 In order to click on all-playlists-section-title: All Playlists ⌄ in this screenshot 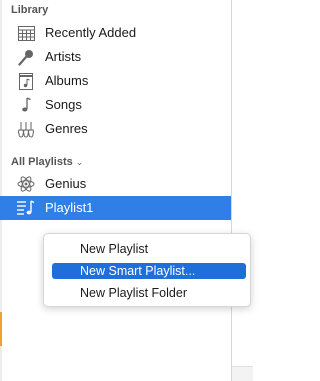, I will do `click(47, 162)`.